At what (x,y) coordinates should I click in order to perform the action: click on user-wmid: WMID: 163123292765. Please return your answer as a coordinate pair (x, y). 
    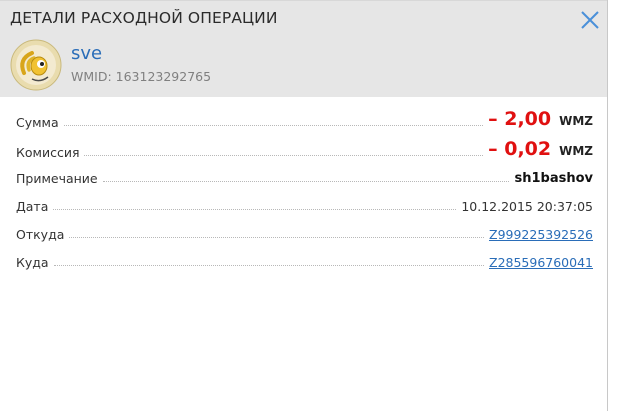
    Looking at the image, I should click on (141, 76).